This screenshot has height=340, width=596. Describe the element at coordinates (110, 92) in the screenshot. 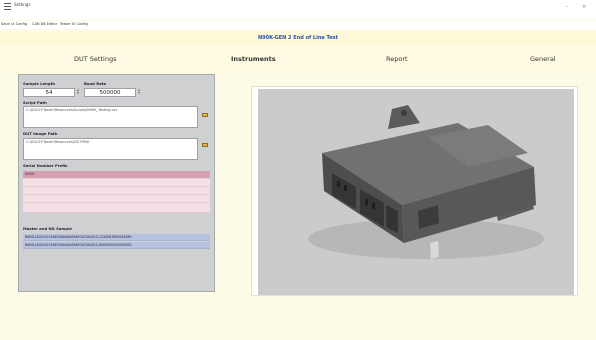

I see `baud-rate-input: 500000` at that location.